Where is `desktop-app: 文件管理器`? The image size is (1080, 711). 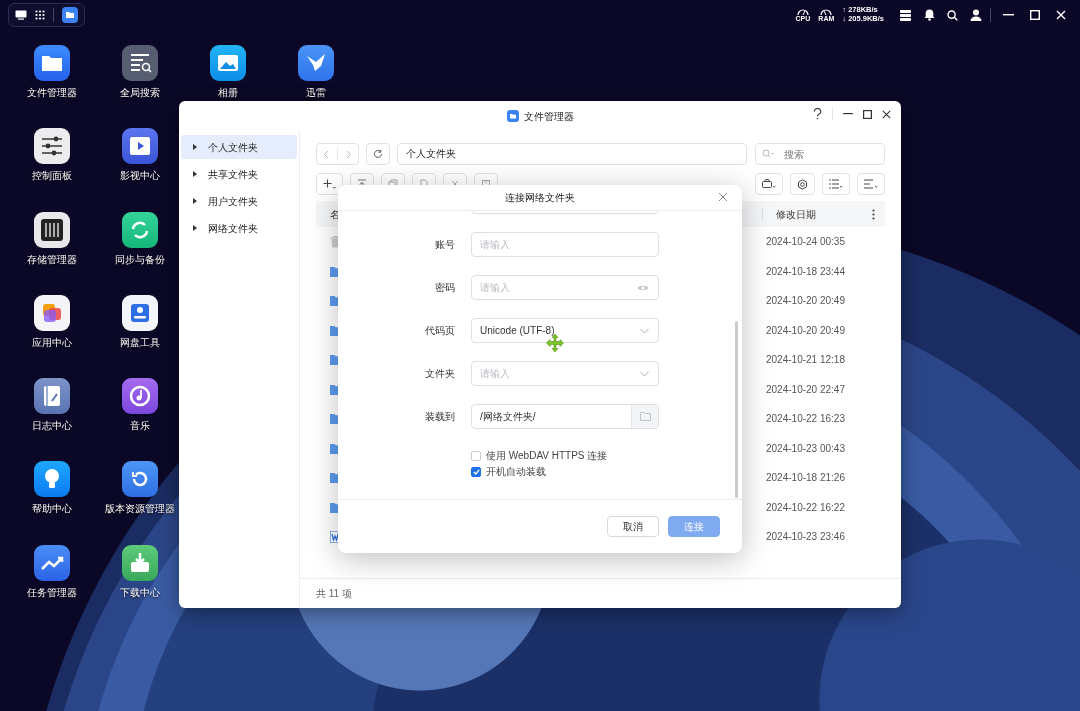
desktop-app: 文件管理器 is located at coordinates (52, 71).